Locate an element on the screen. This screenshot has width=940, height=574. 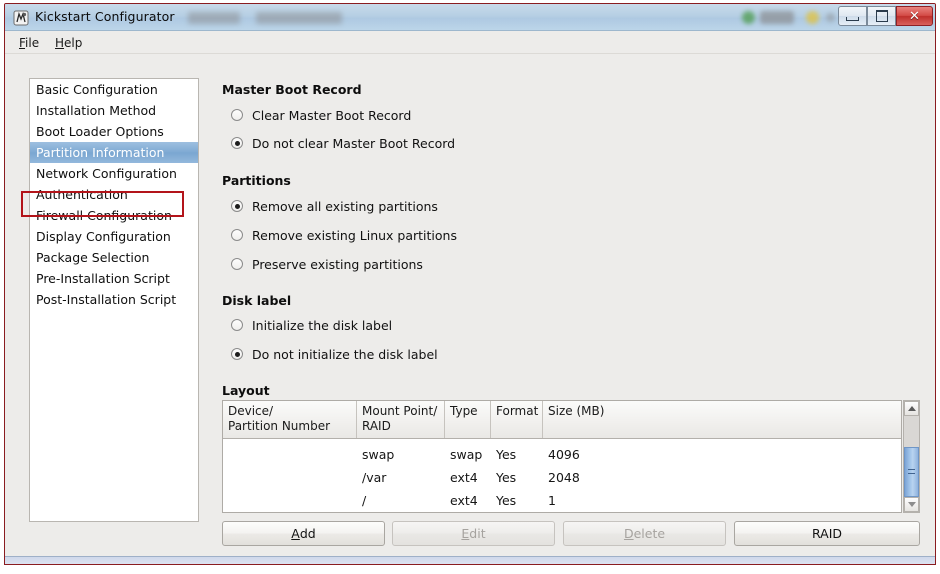
sidebar-item-basic-configuration: Basic Configuration is located at coordinates (114, 89).